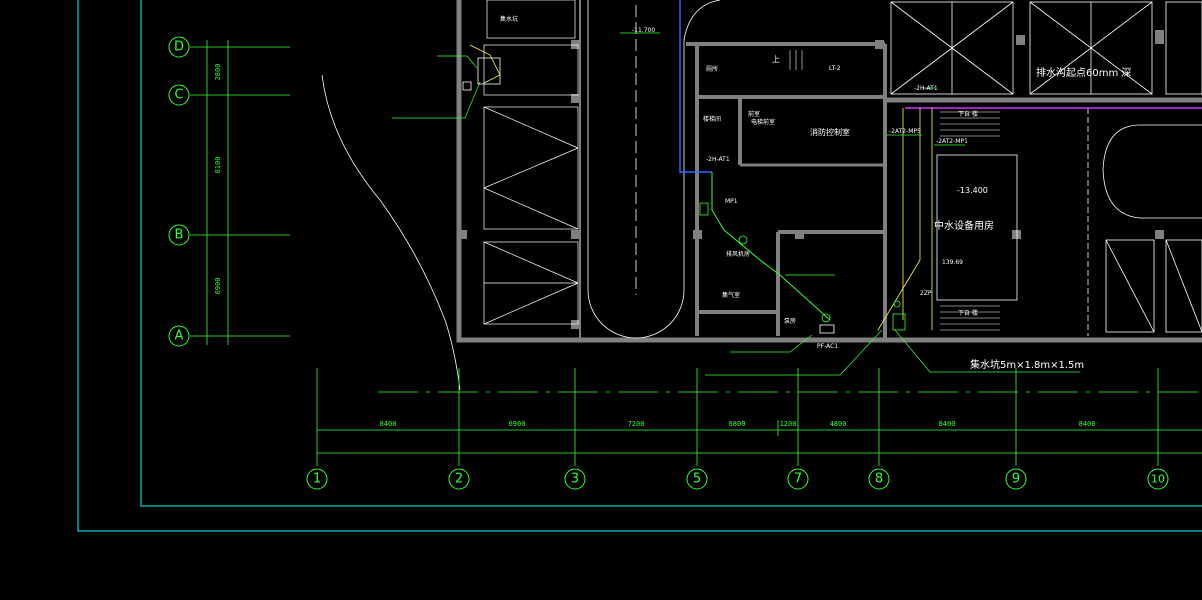 The width and height of the screenshot is (1202, 600). Describe the element at coordinates (731, 295) in the screenshot. I see `gas-room-label: 集气室` at that location.